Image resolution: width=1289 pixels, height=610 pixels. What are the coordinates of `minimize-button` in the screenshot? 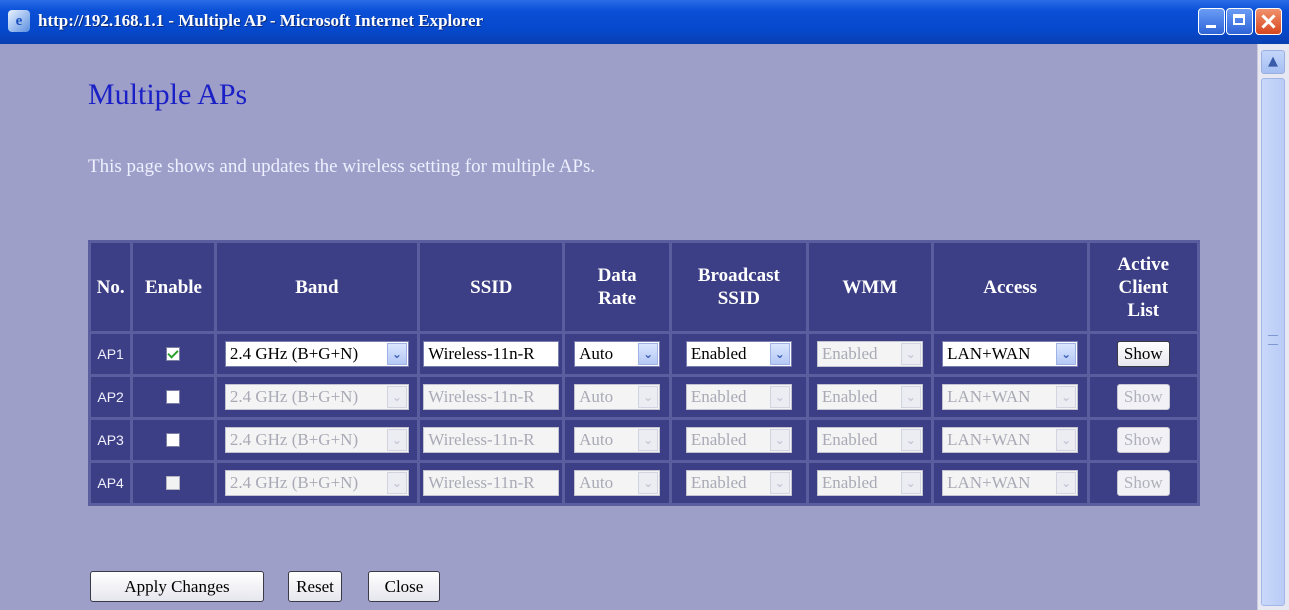 It's located at (1211, 21).